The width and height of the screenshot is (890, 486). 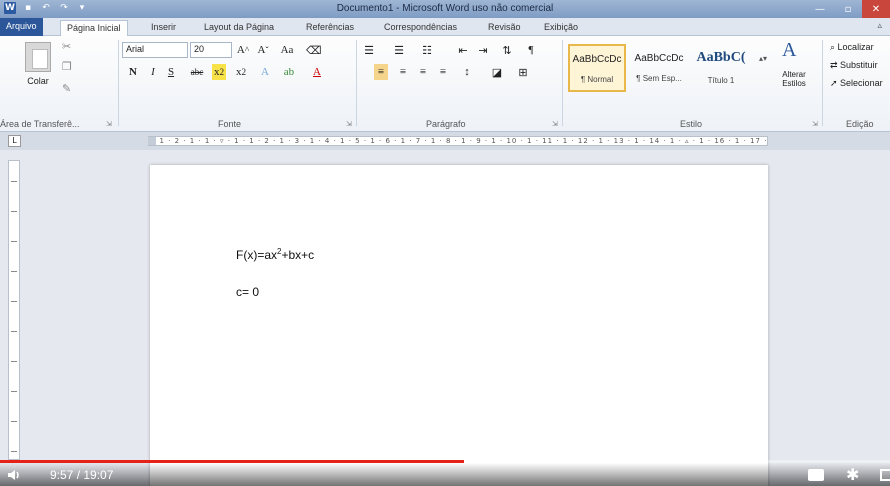 I want to click on show-marks-icon: ¶, so click(x=531, y=50).